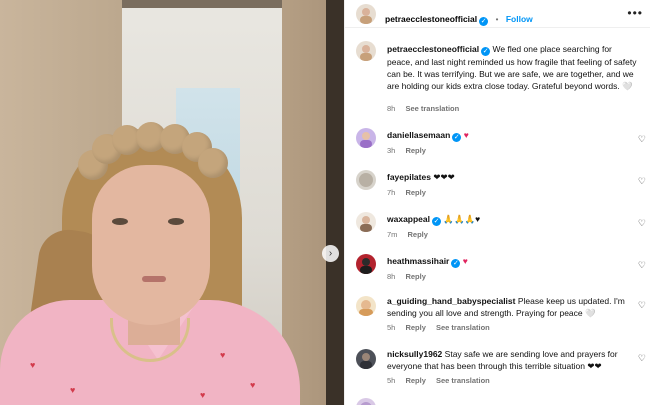 The width and height of the screenshot is (650, 405). I want to click on comment-text: 🙏🙏🙏♥, so click(462, 219).